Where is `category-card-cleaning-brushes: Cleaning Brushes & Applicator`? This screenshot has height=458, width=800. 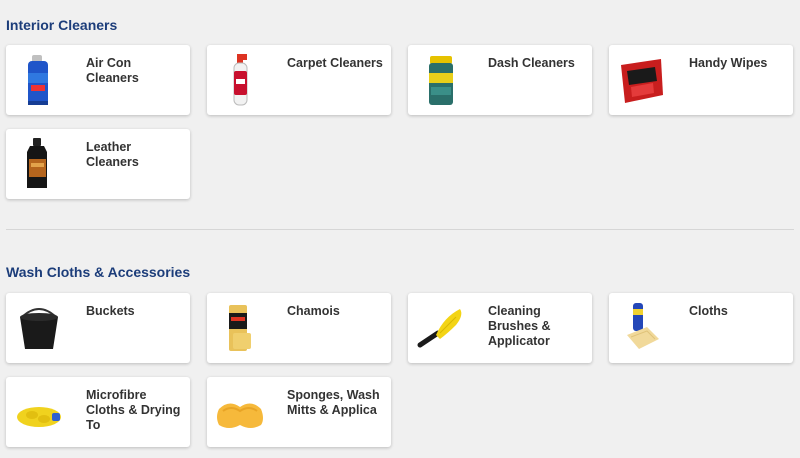 category-card-cleaning-brushes: Cleaning Brushes & Applicator is located at coordinates (500, 328).